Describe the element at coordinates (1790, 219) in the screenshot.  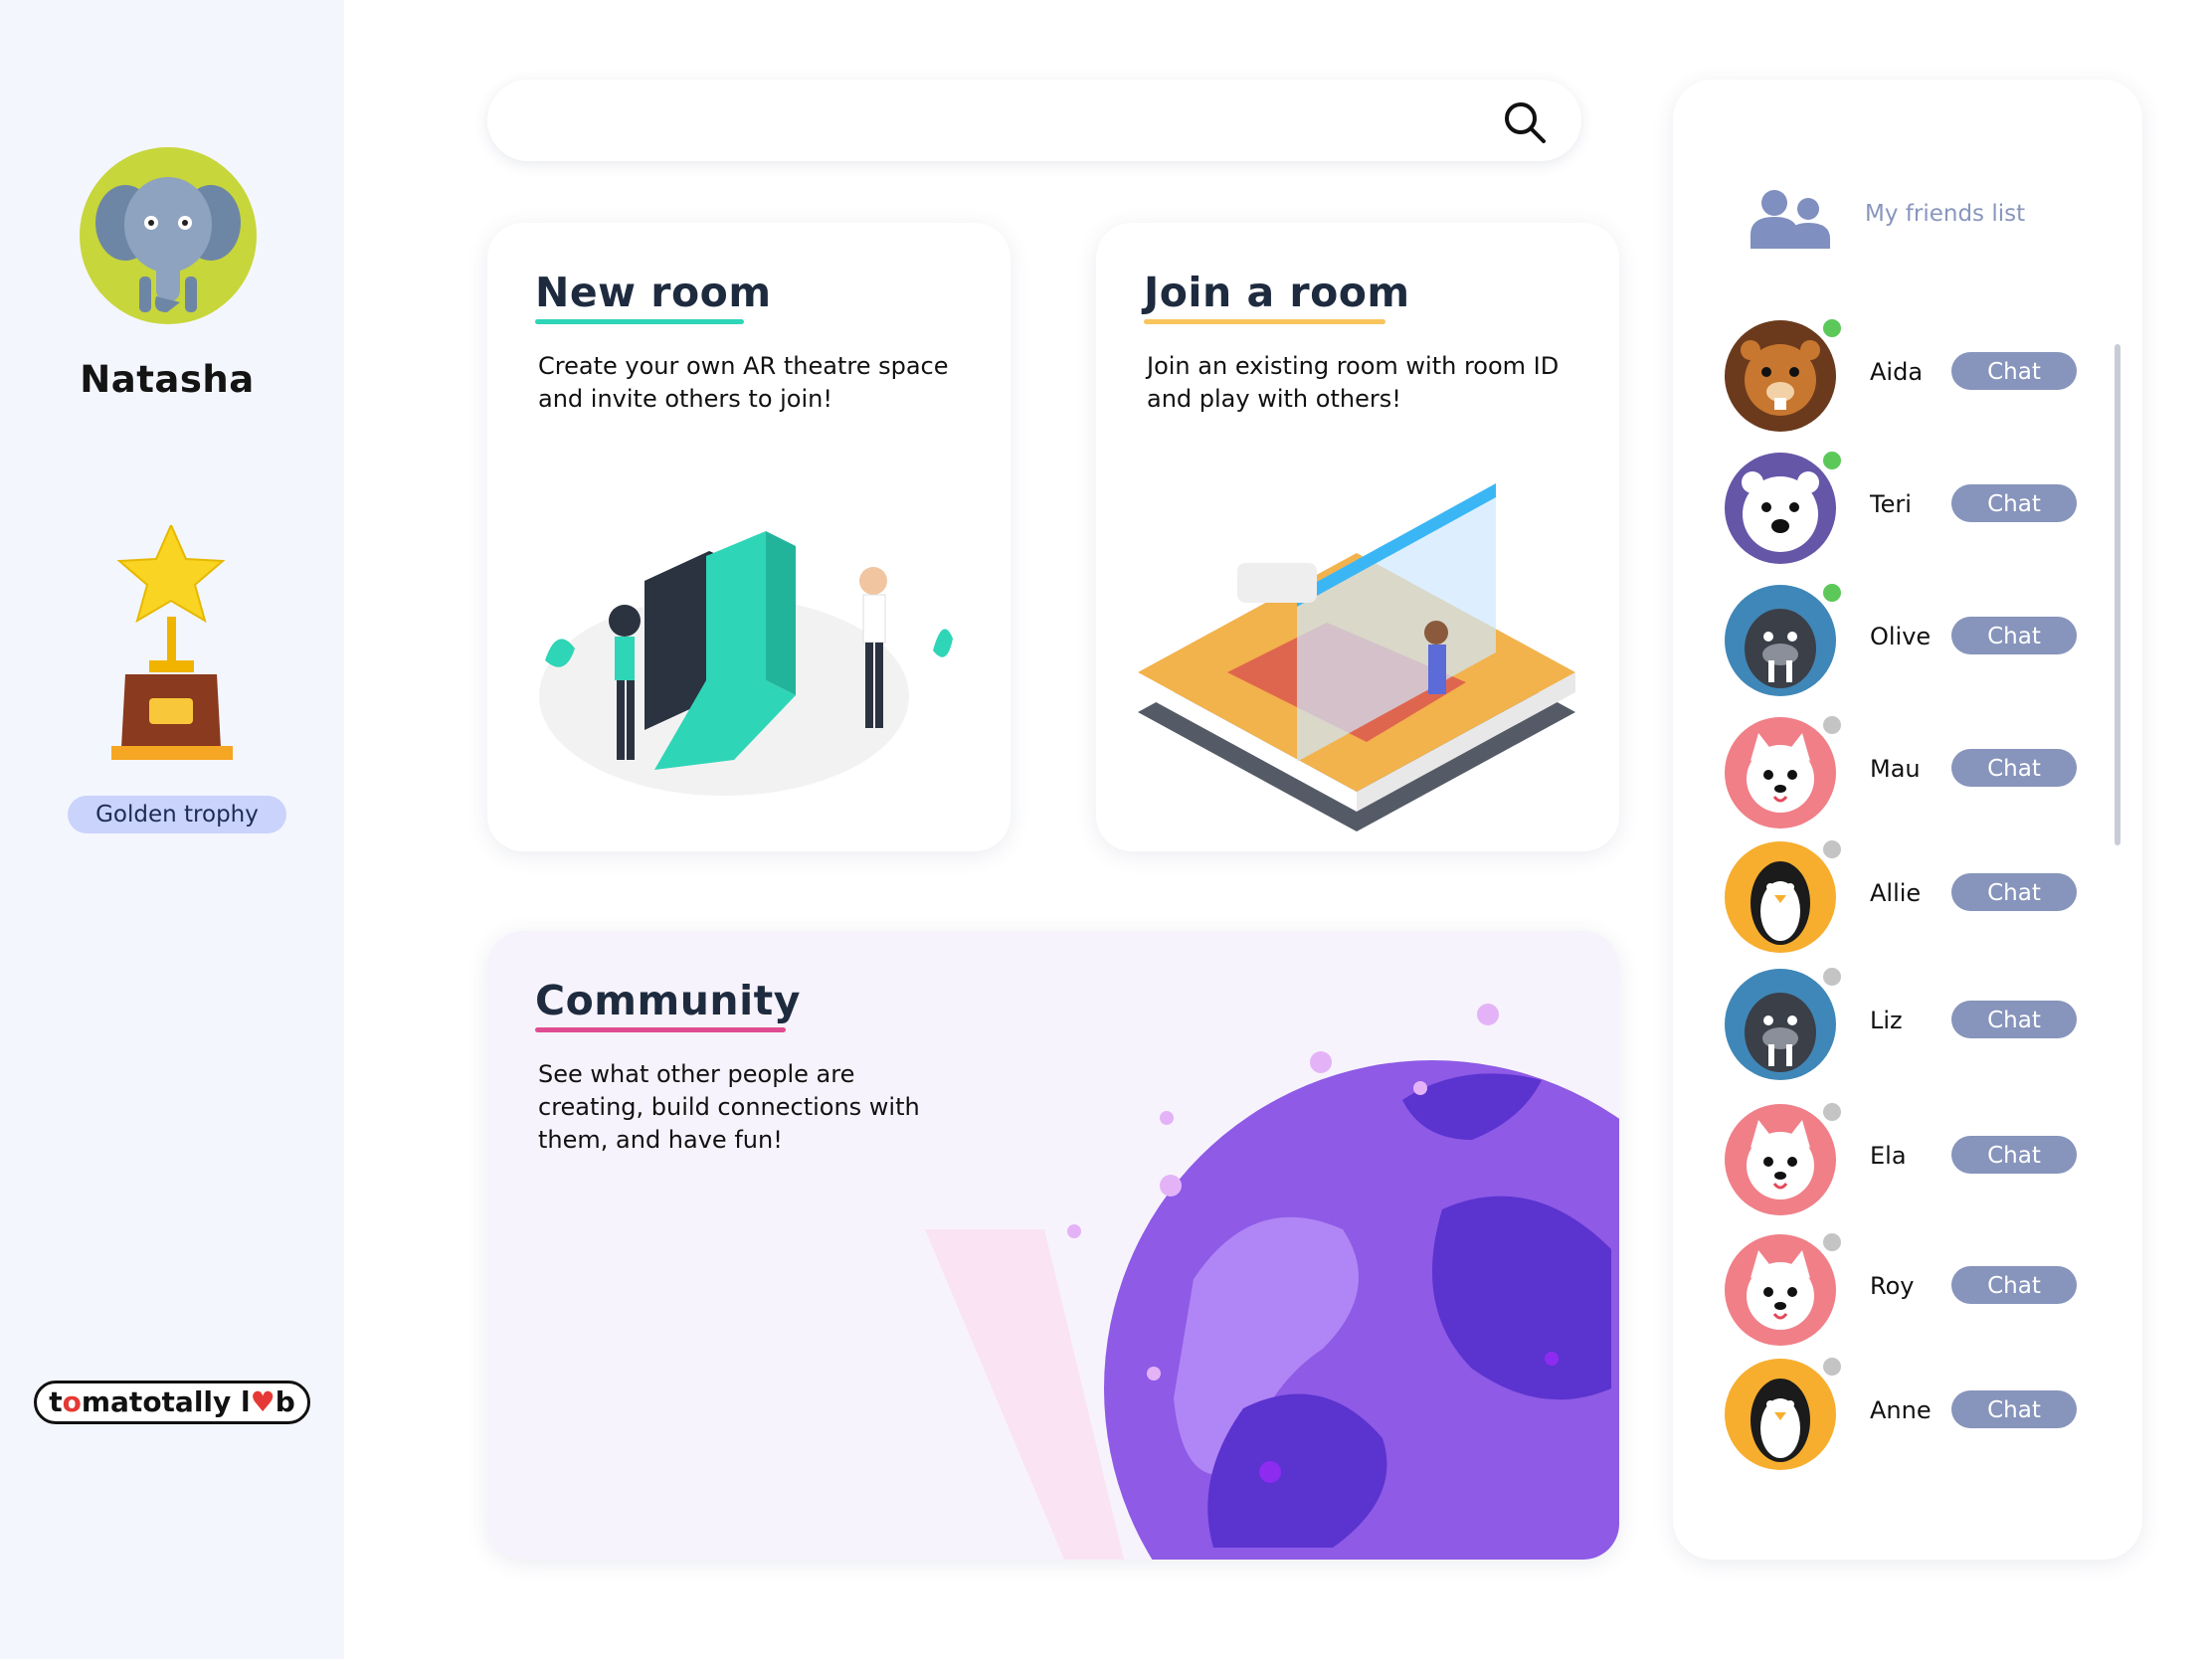
I see `friends-icon` at that location.